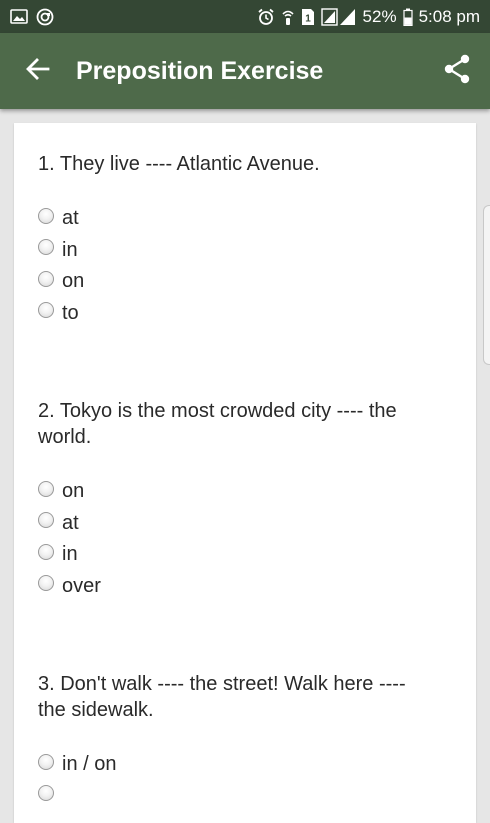 The width and height of the screenshot is (490, 823). I want to click on option-list: in / on, so click(238, 780).